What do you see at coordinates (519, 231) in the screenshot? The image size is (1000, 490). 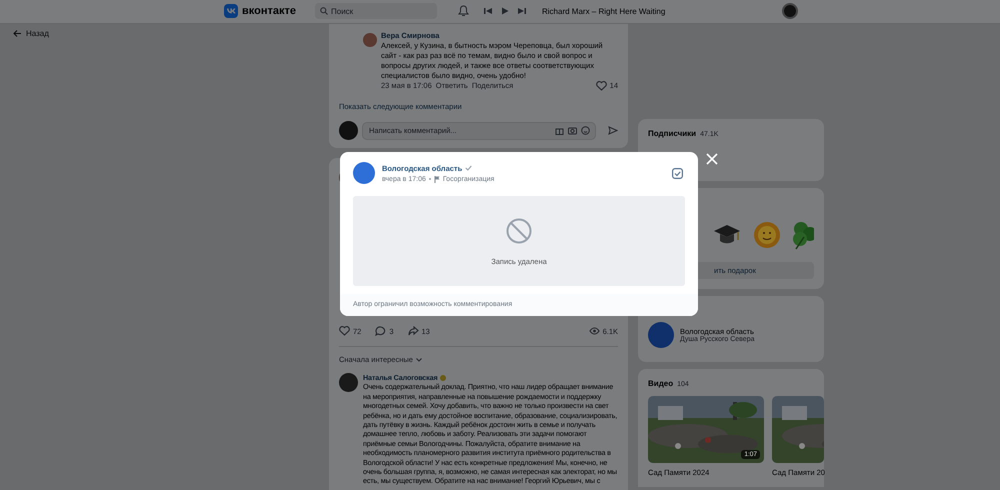 I see `prohibited-icon` at bounding box center [519, 231].